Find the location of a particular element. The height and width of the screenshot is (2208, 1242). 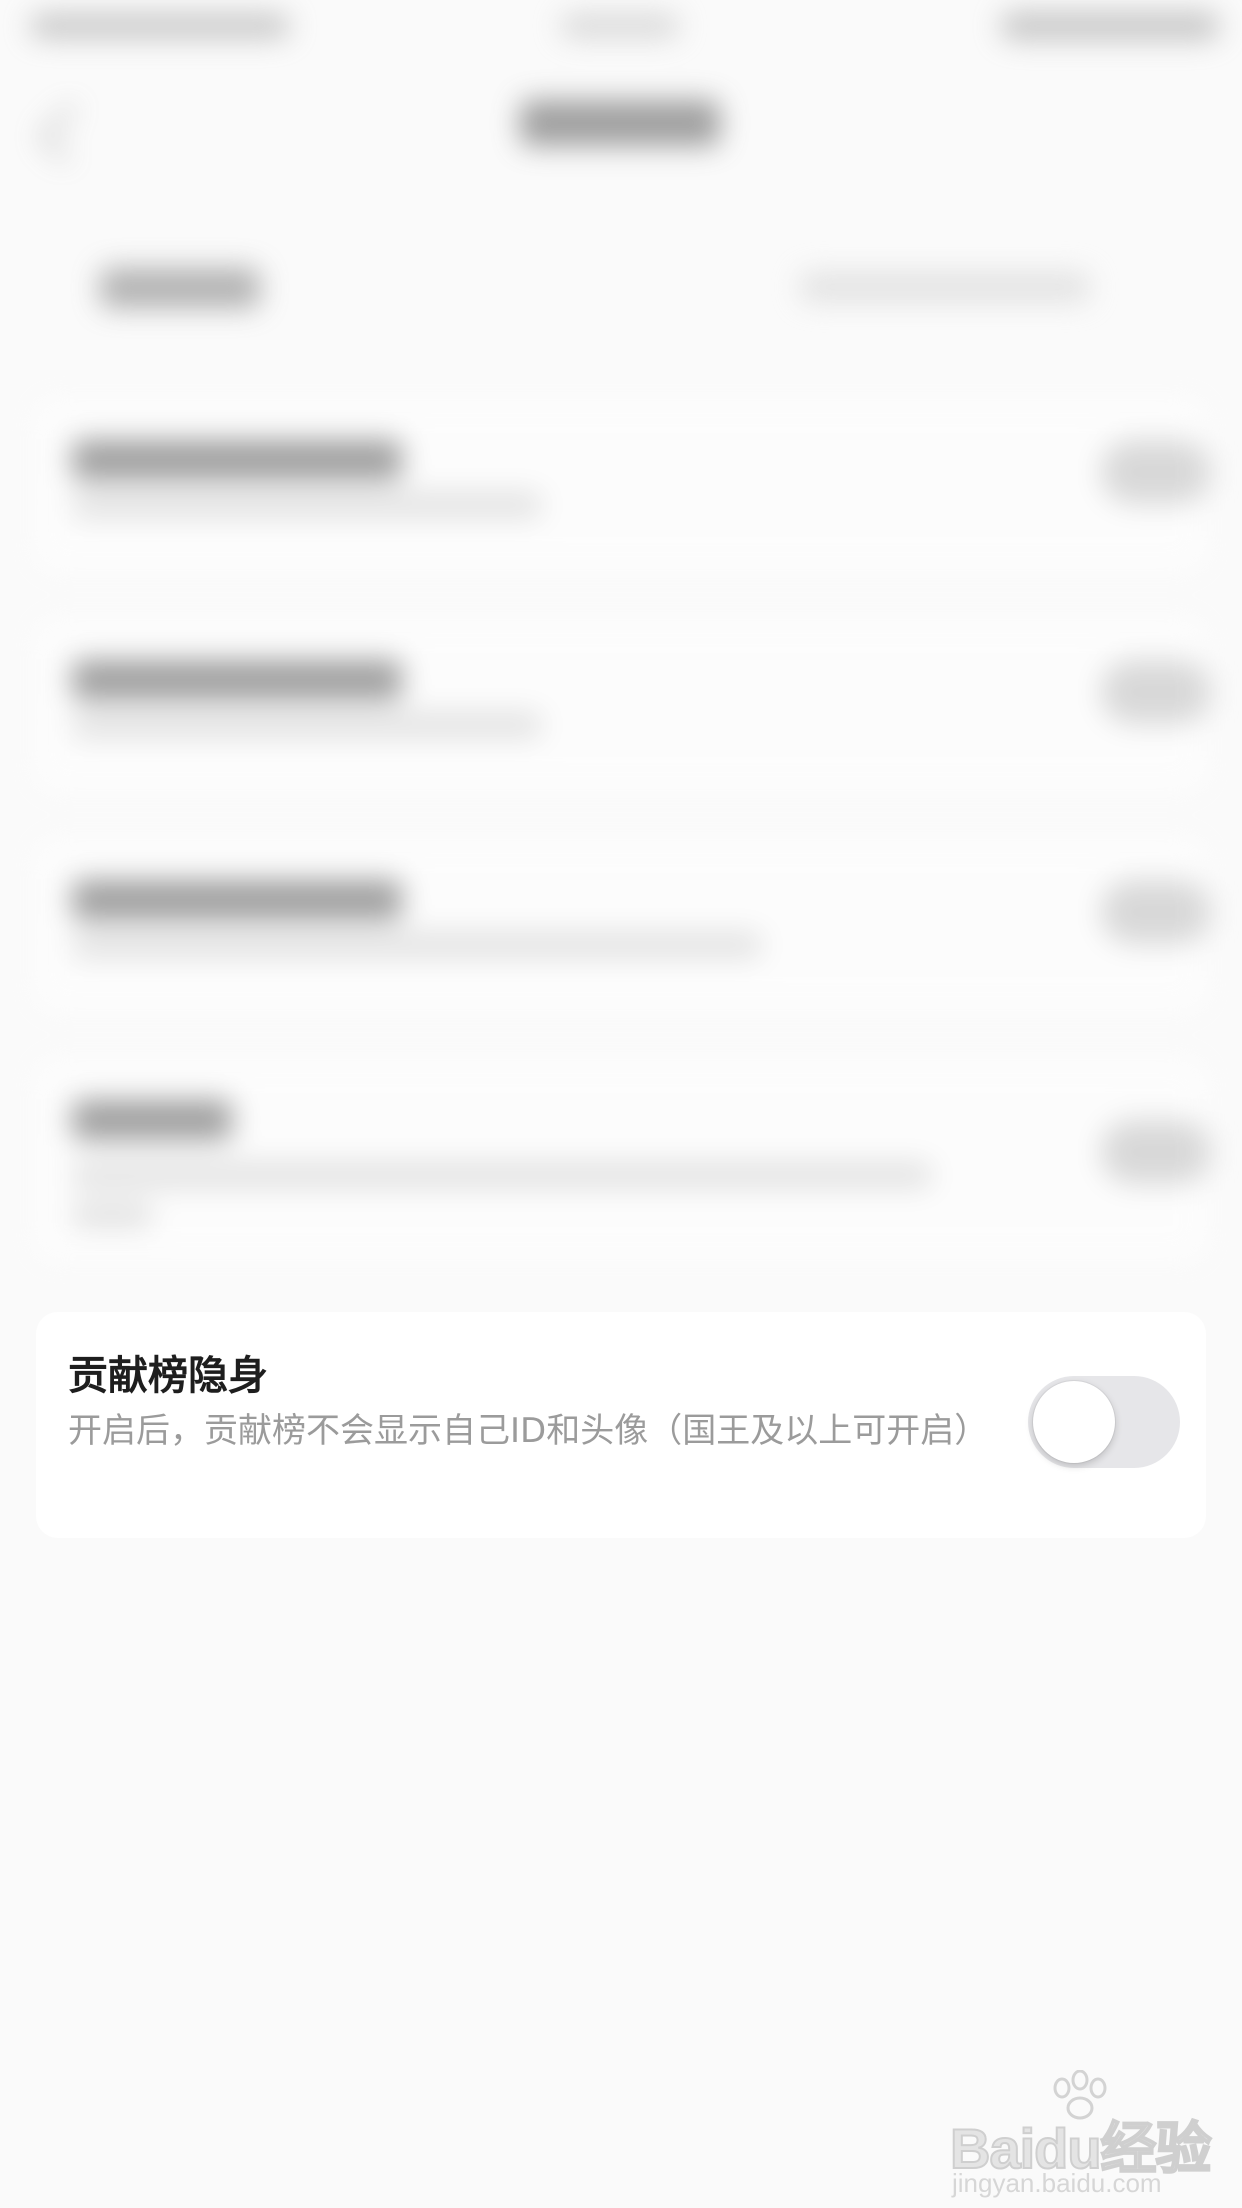

status-center-blur is located at coordinates (620, 26).